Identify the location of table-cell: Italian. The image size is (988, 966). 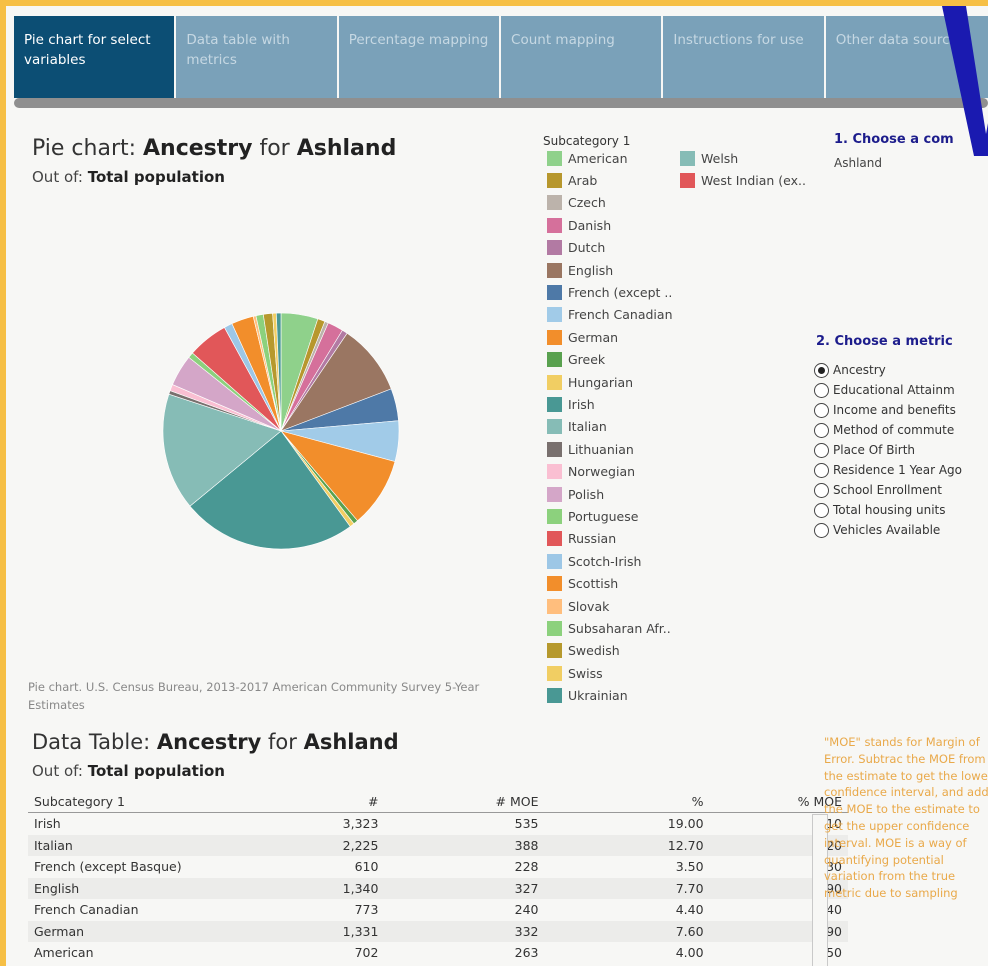
(148, 845).